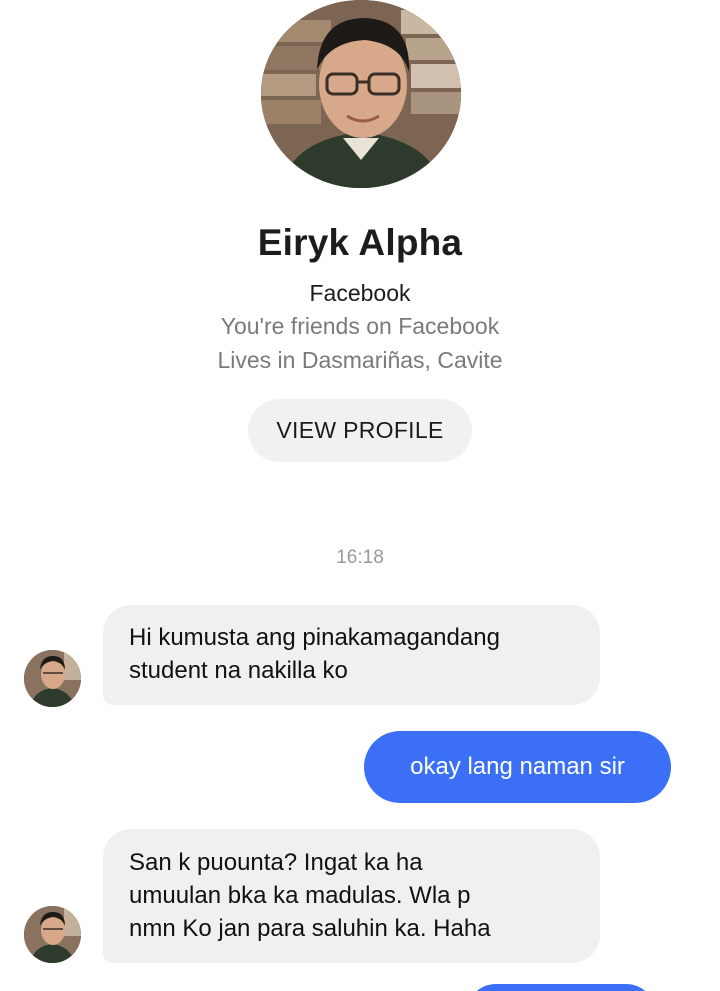 Image resolution: width=720 pixels, height=991 pixels. What do you see at coordinates (360, 326) in the screenshot?
I see `friends-status-text: You're friends on Facebook` at bounding box center [360, 326].